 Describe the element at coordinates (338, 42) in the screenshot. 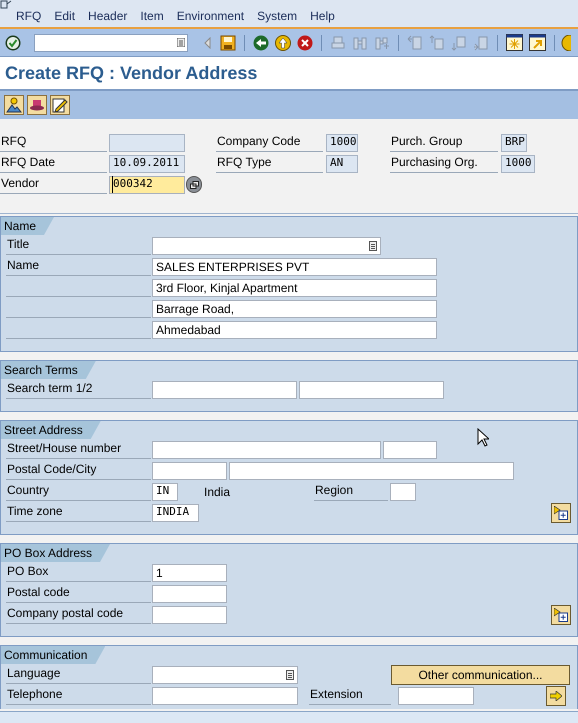

I see `print-icon` at that location.